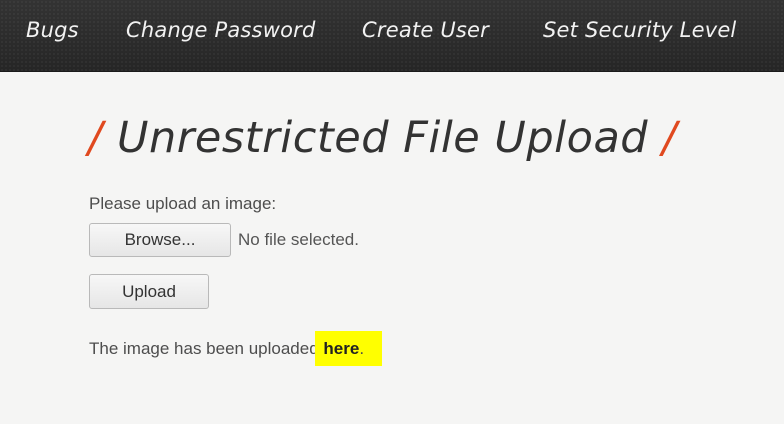 This screenshot has width=784, height=424. What do you see at coordinates (425, 30) in the screenshot?
I see `nav-item-create-user: Create User` at bounding box center [425, 30].